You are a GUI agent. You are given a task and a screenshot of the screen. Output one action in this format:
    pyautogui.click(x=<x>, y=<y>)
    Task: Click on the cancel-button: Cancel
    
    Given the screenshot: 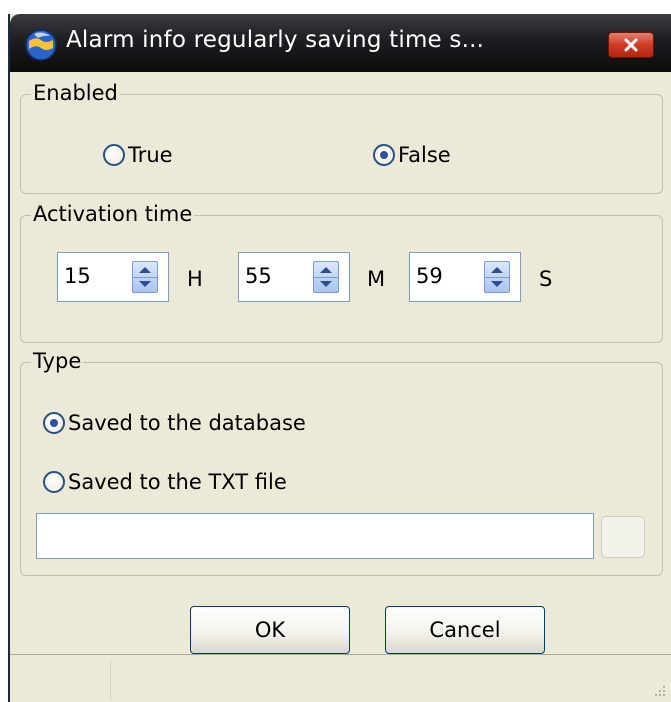 What is the action you would take?
    pyautogui.click(x=465, y=630)
    